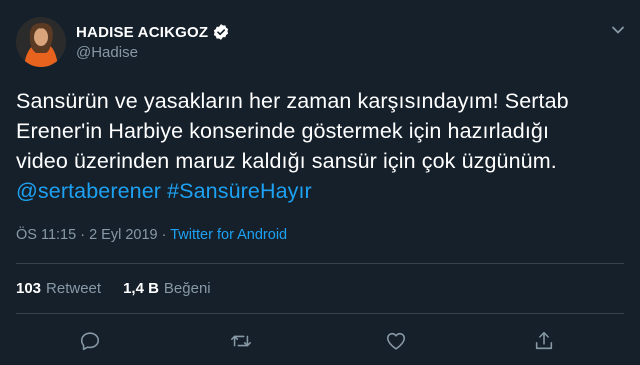 The height and width of the screenshot is (365, 640). Describe the element at coordinates (153, 52) in the screenshot. I see `user-handle: @Hadise` at that location.